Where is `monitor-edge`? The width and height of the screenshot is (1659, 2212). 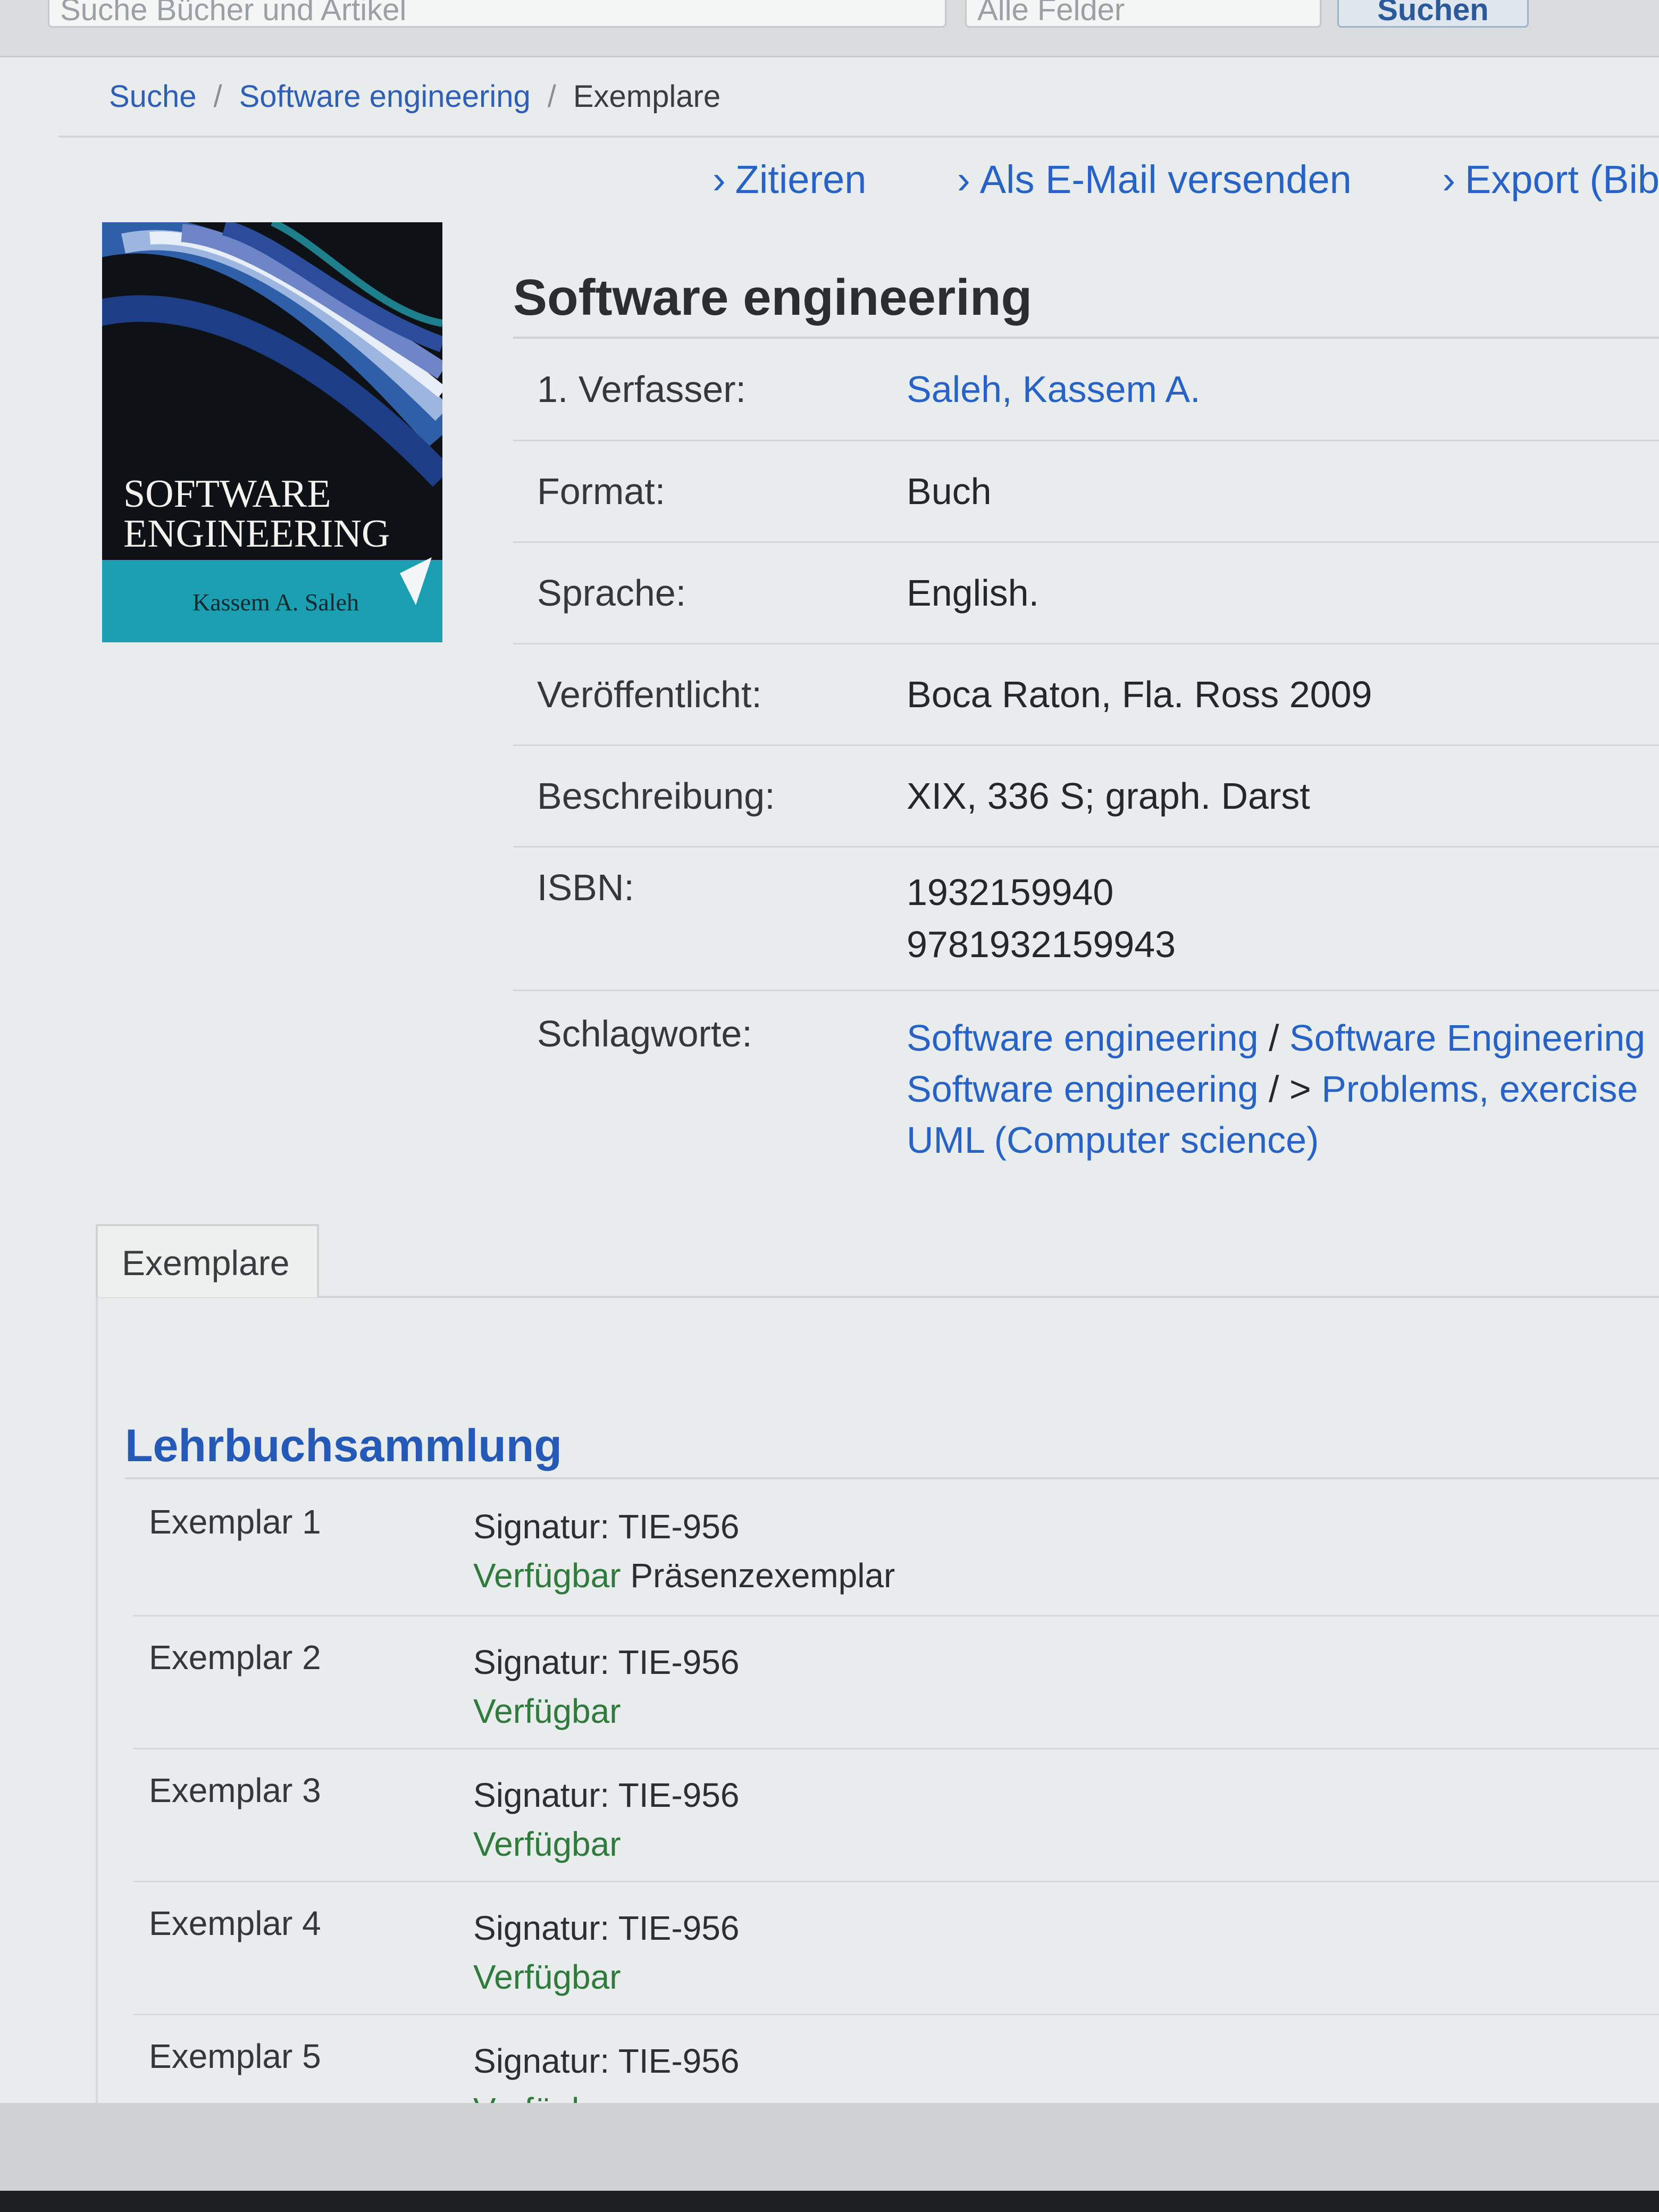
monitor-edge is located at coordinates (829, 2201).